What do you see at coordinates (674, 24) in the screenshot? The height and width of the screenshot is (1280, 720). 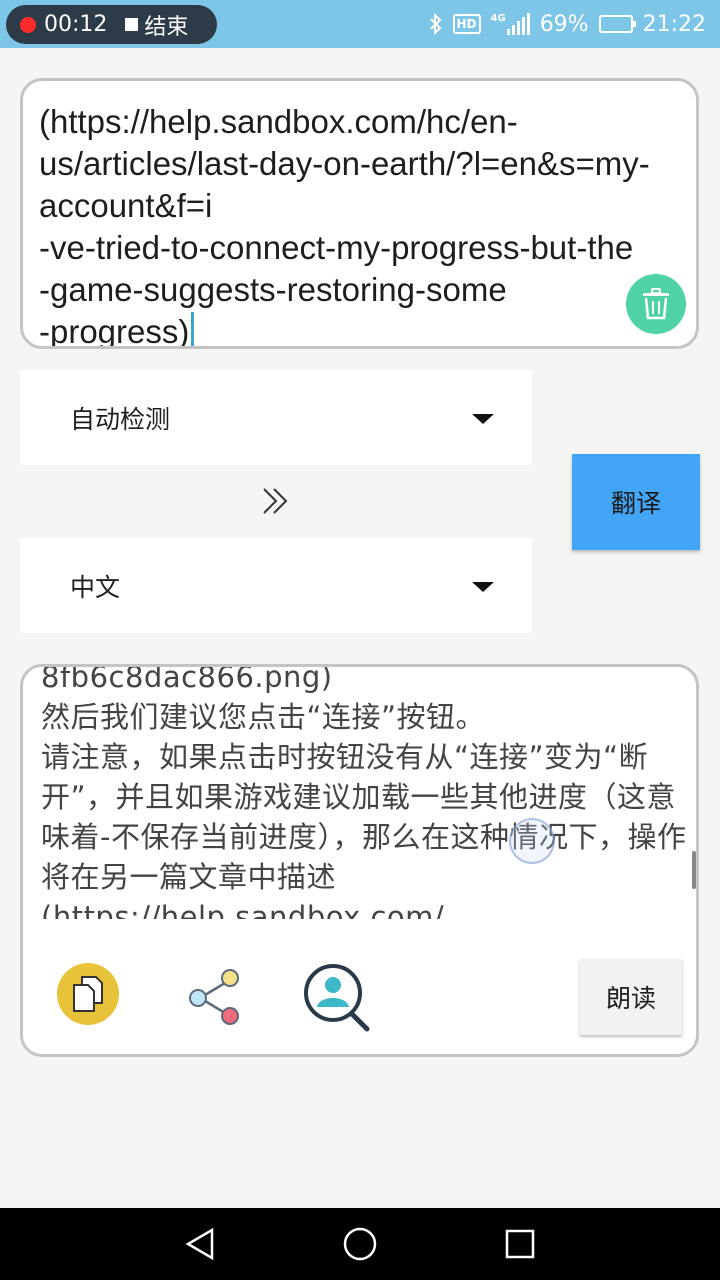 I see `clock: 21:22` at bounding box center [674, 24].